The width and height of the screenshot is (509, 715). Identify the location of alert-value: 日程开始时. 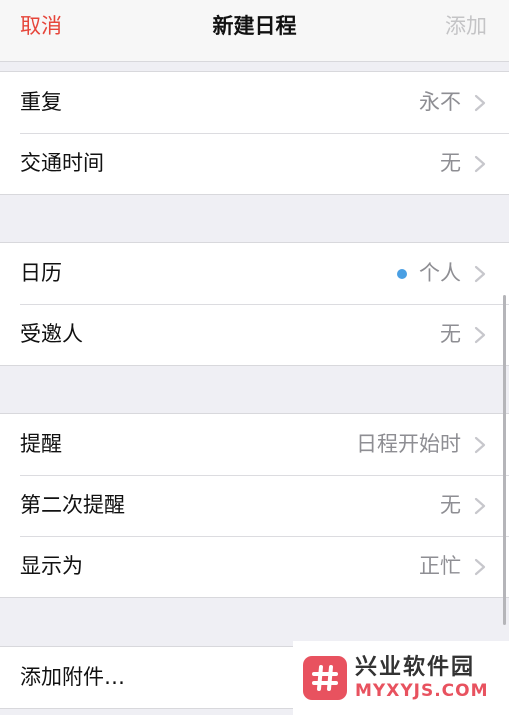
(408, 444).